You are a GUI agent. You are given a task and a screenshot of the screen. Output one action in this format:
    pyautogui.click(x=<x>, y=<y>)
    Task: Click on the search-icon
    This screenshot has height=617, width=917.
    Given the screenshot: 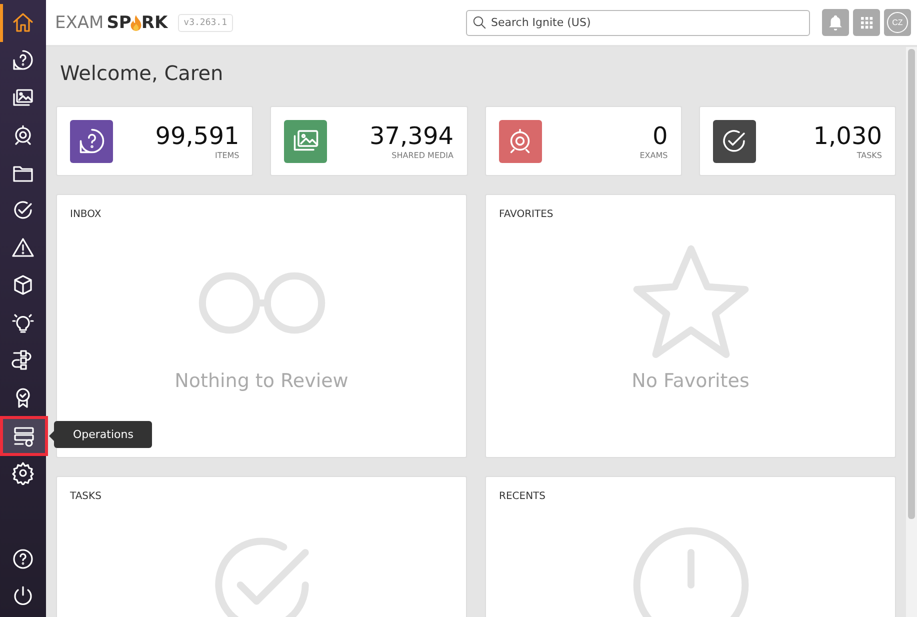 What is the action you would take?
    pyautogui.click(x=479, y=22)
    